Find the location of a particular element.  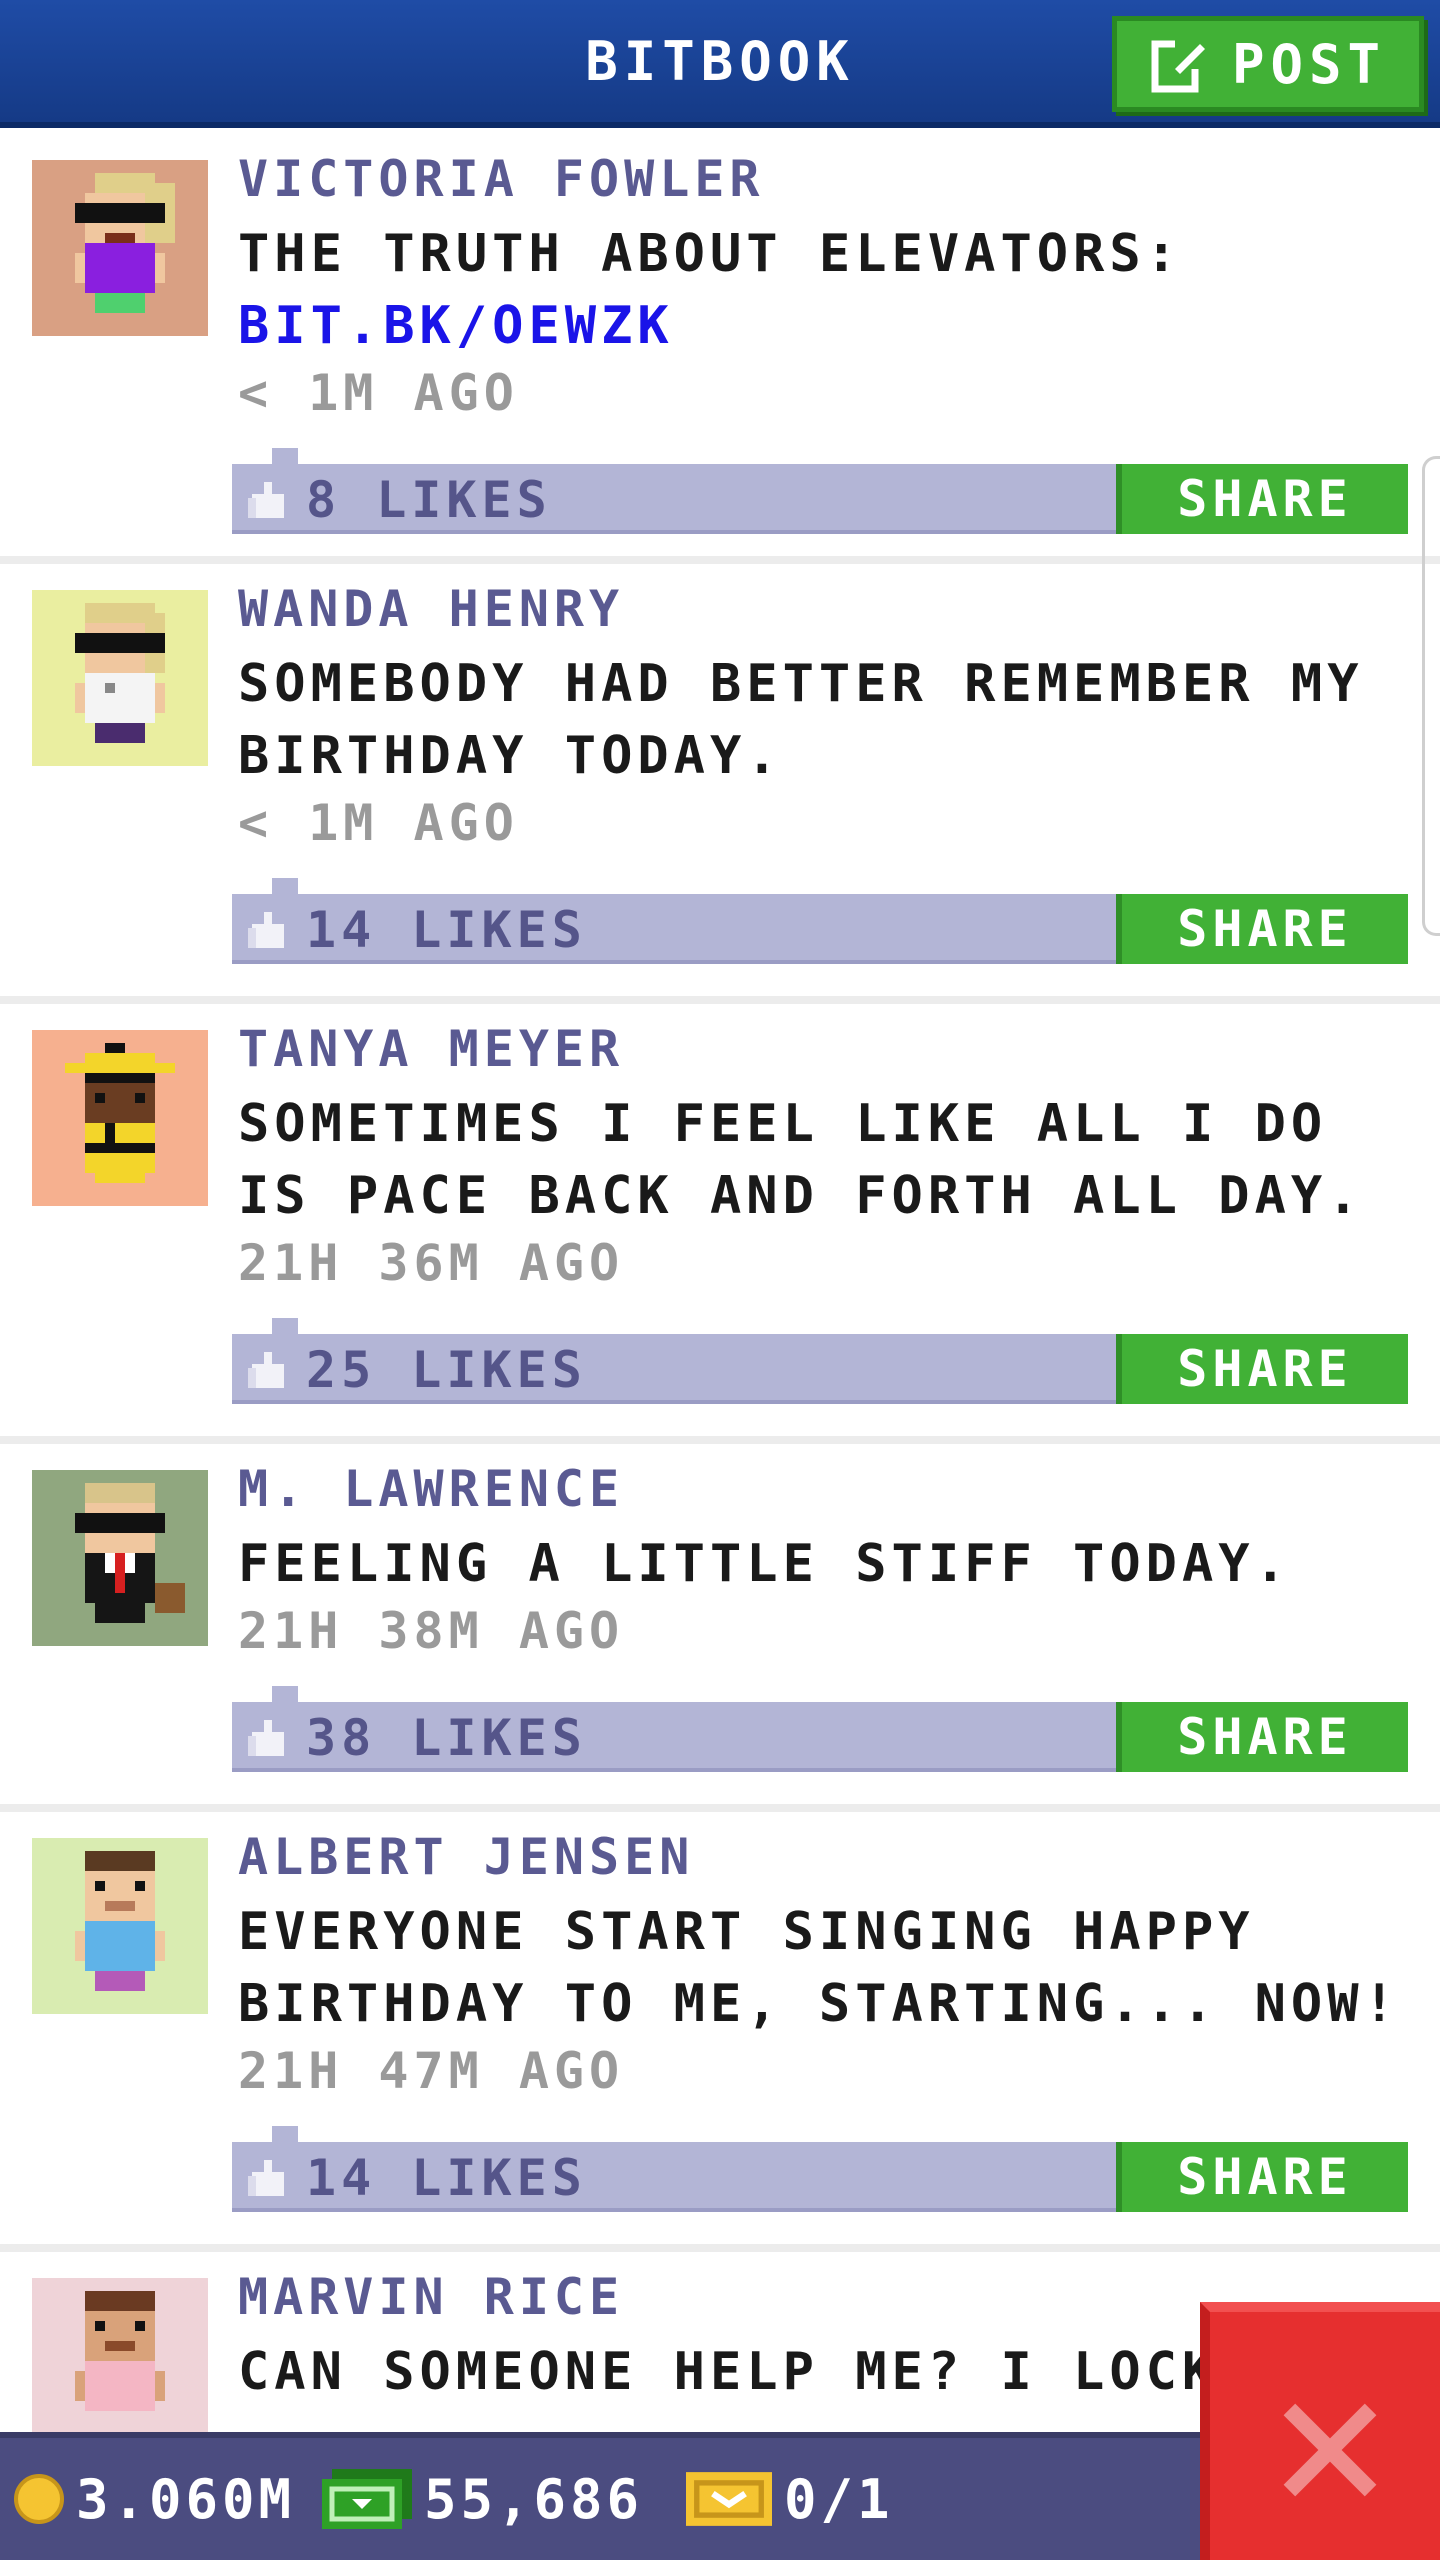

post-text: THE TRUTH ABOUT ELEVATORS: BIT.BK/OEWZK is located at coordinates (823, 290).